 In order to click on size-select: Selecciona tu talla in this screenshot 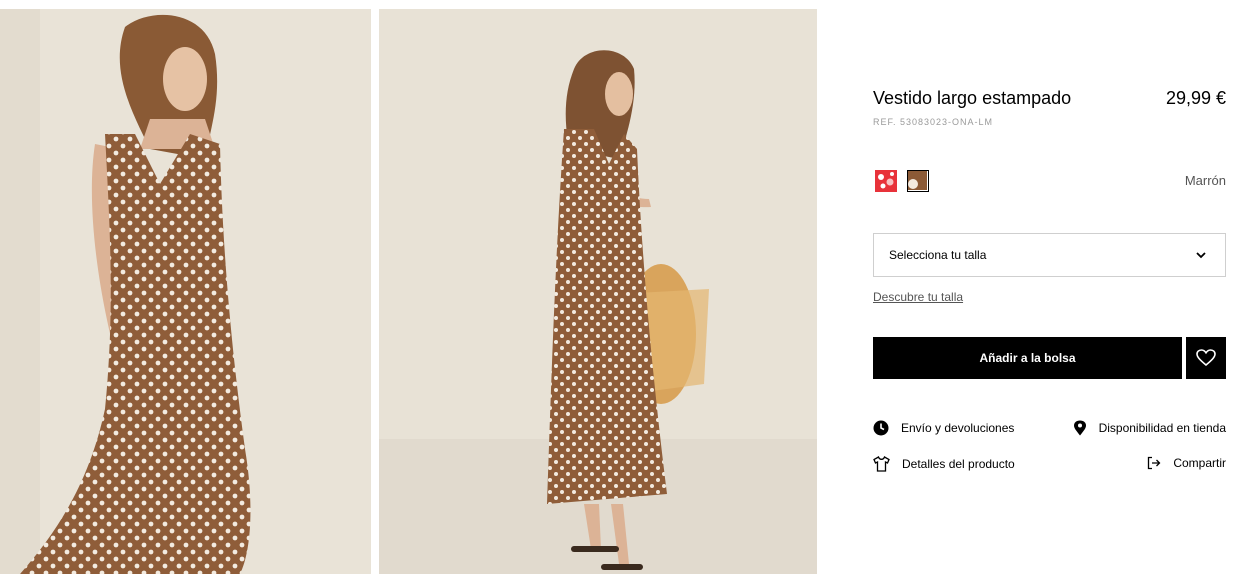, I will do `click(1049, 255)`.